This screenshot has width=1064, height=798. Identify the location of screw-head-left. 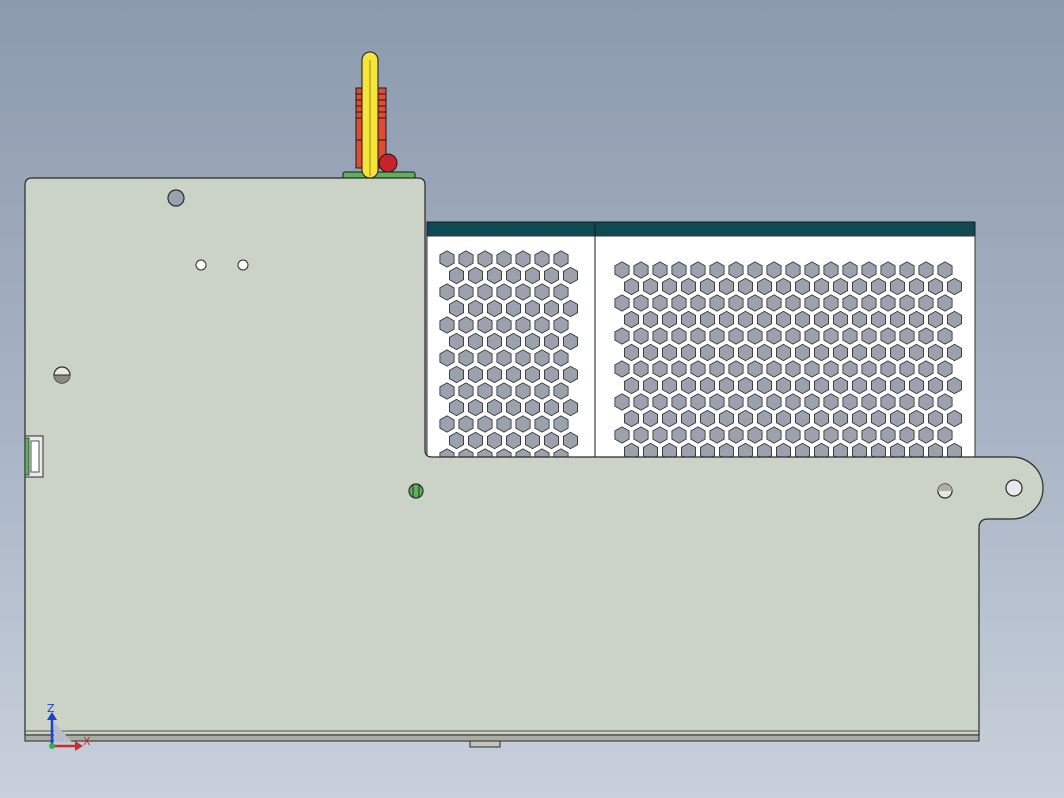
(62, 375).